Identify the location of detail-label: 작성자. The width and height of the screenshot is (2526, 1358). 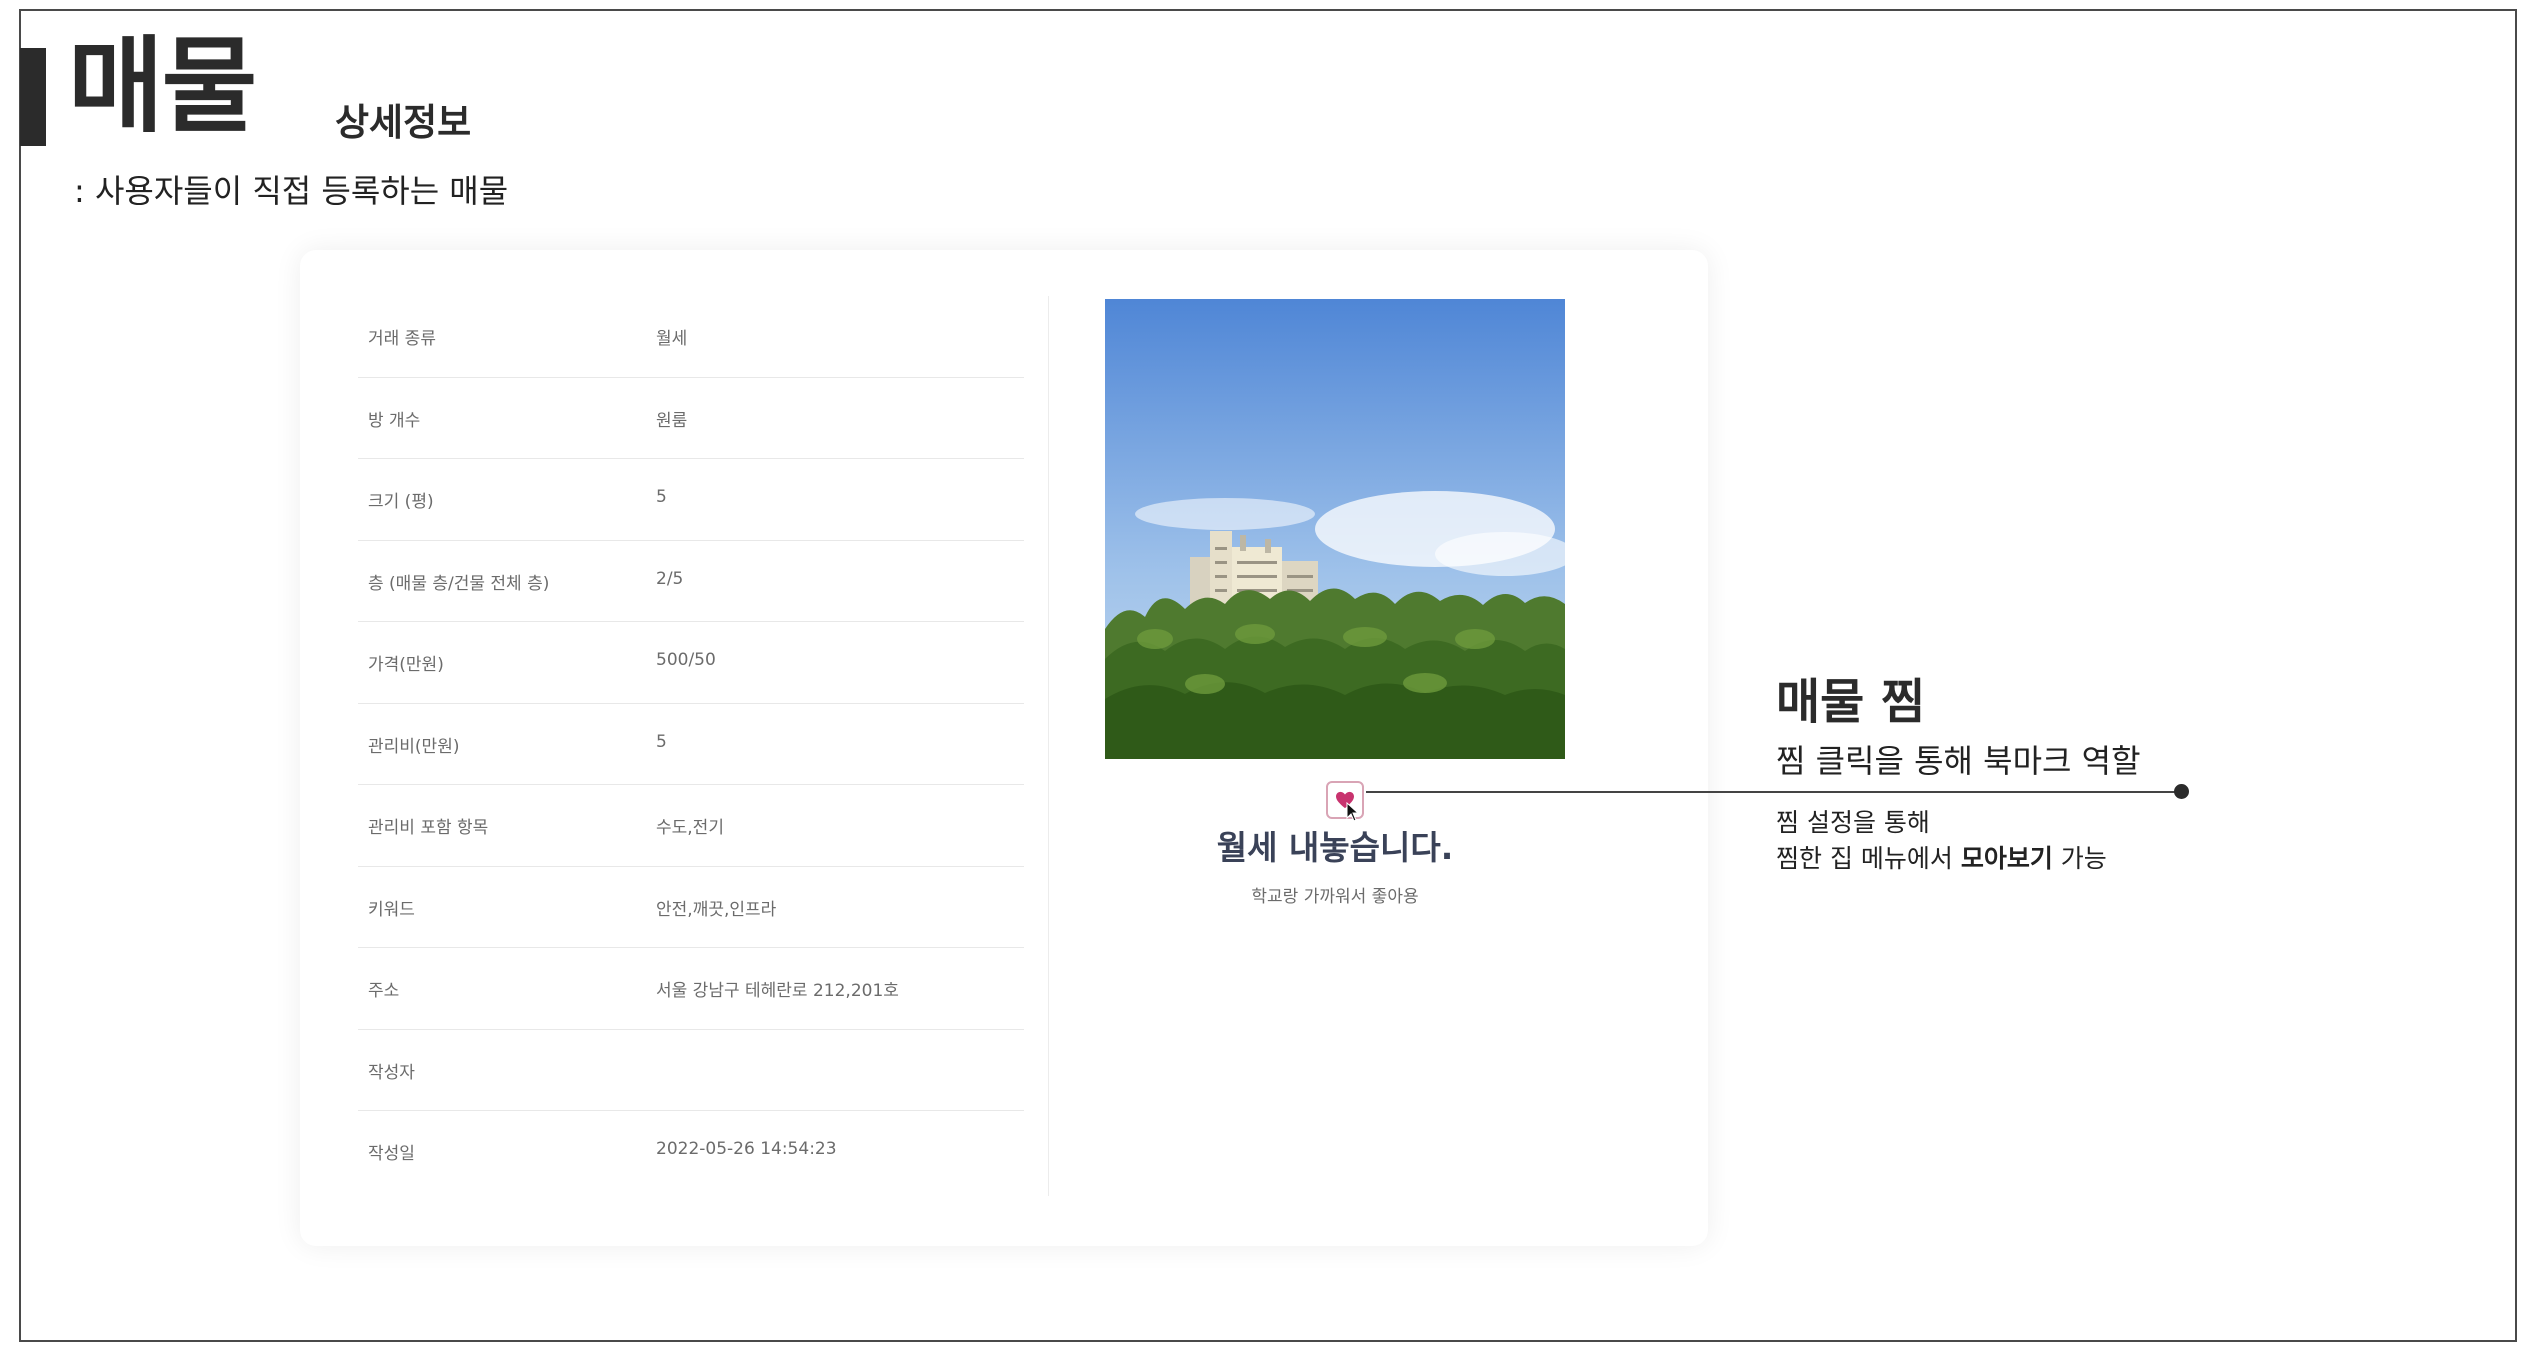
(391, 1072).